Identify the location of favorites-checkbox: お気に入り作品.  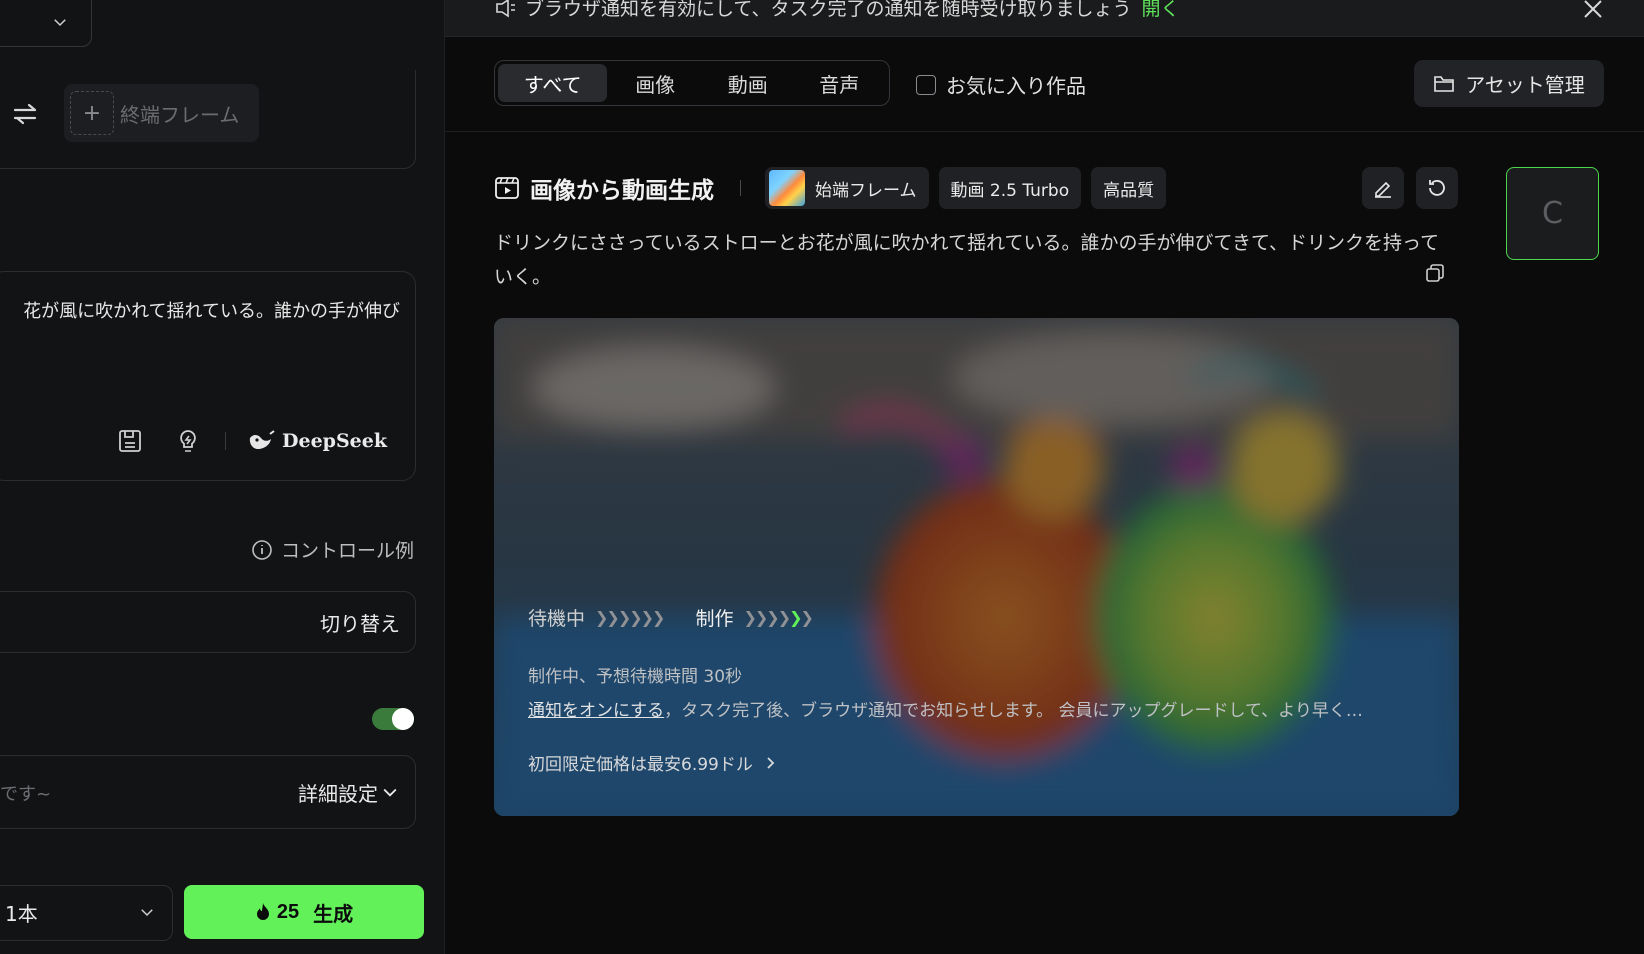
(1001, 84).